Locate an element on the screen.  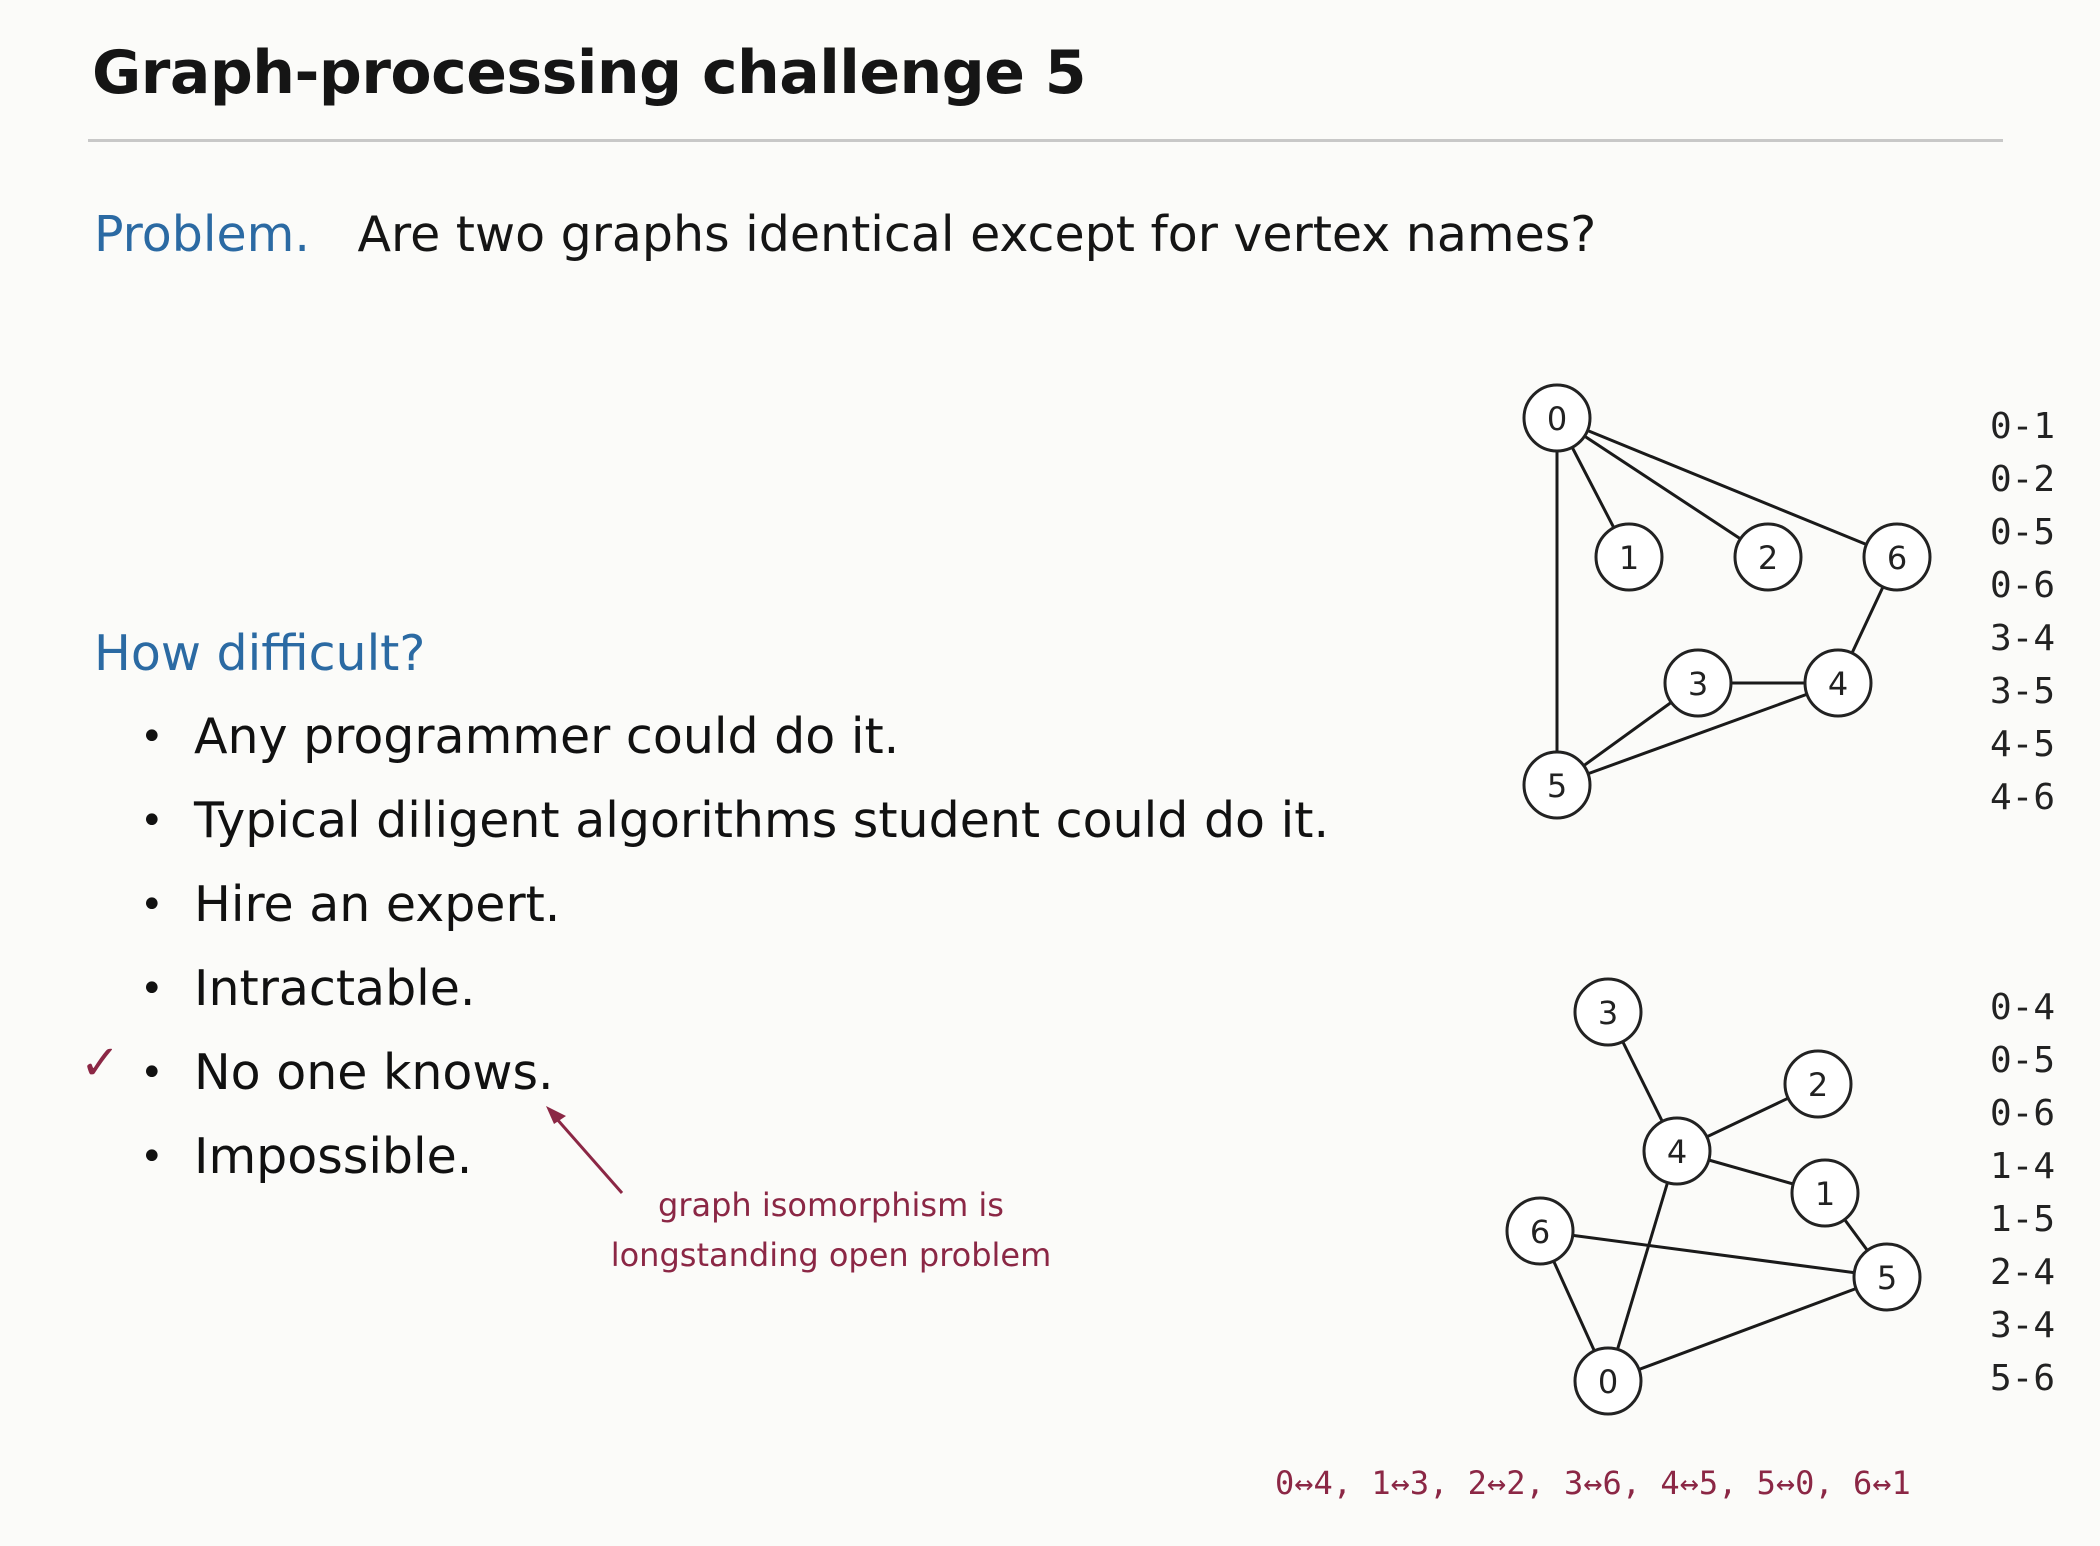
edge-list-item: 4-6 is located at coordinates (2023, 797).